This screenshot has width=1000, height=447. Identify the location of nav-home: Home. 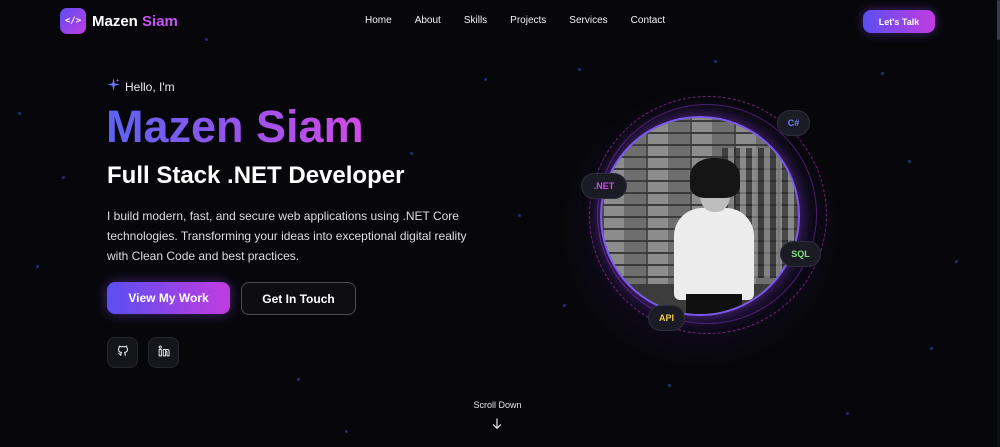
(378, 20).